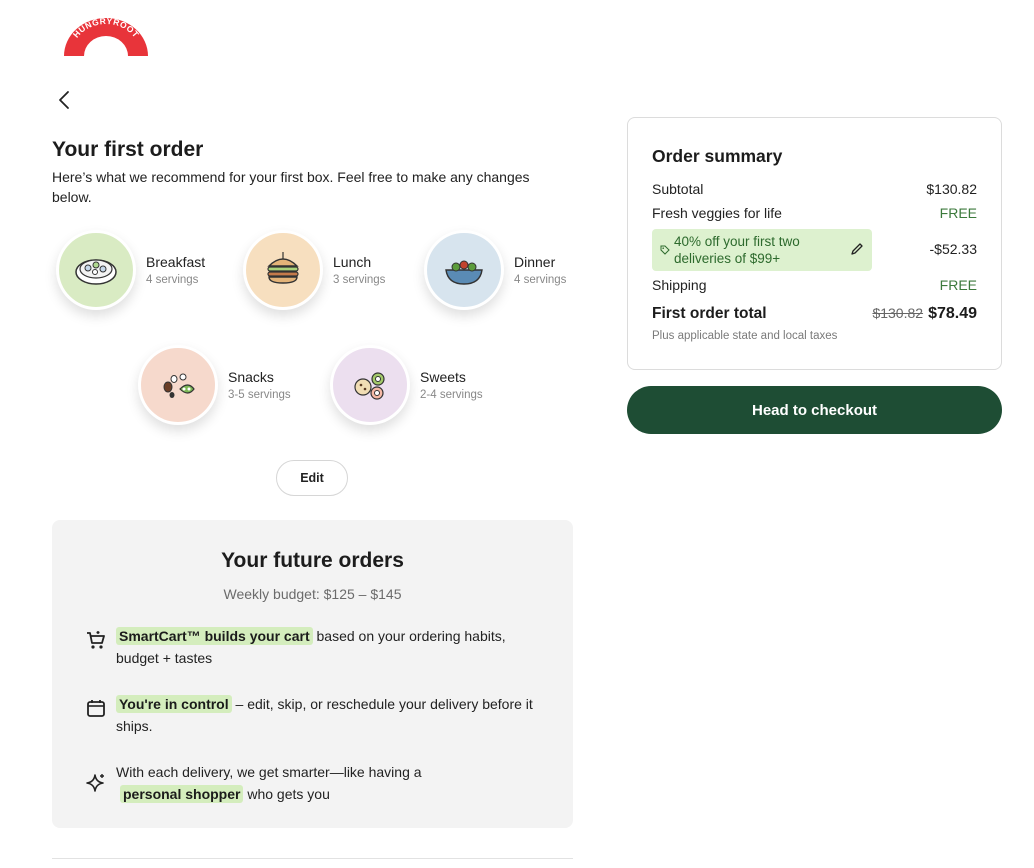  Describe the element at coordinates (65, 100) in the screenshot. I see `back-arrow-icon` at that location.